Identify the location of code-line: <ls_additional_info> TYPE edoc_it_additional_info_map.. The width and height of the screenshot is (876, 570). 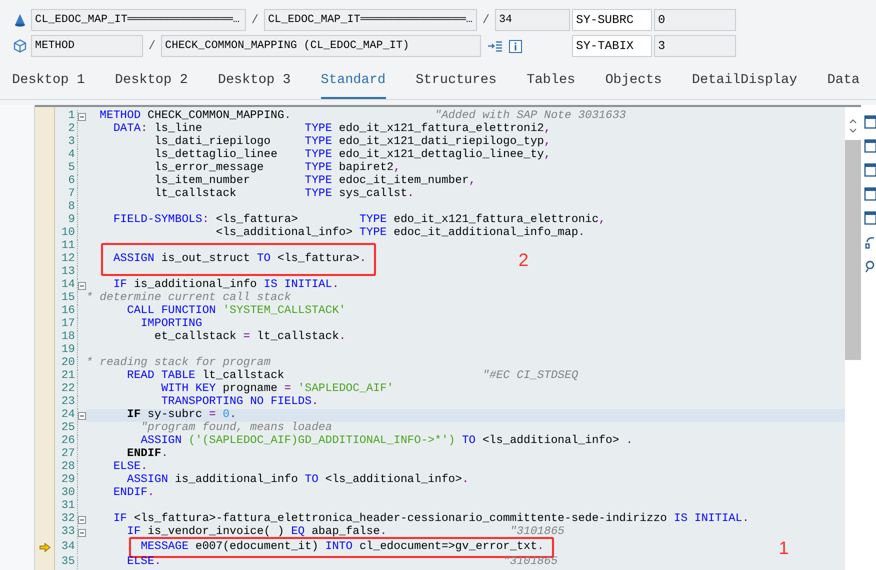
(401, 233).